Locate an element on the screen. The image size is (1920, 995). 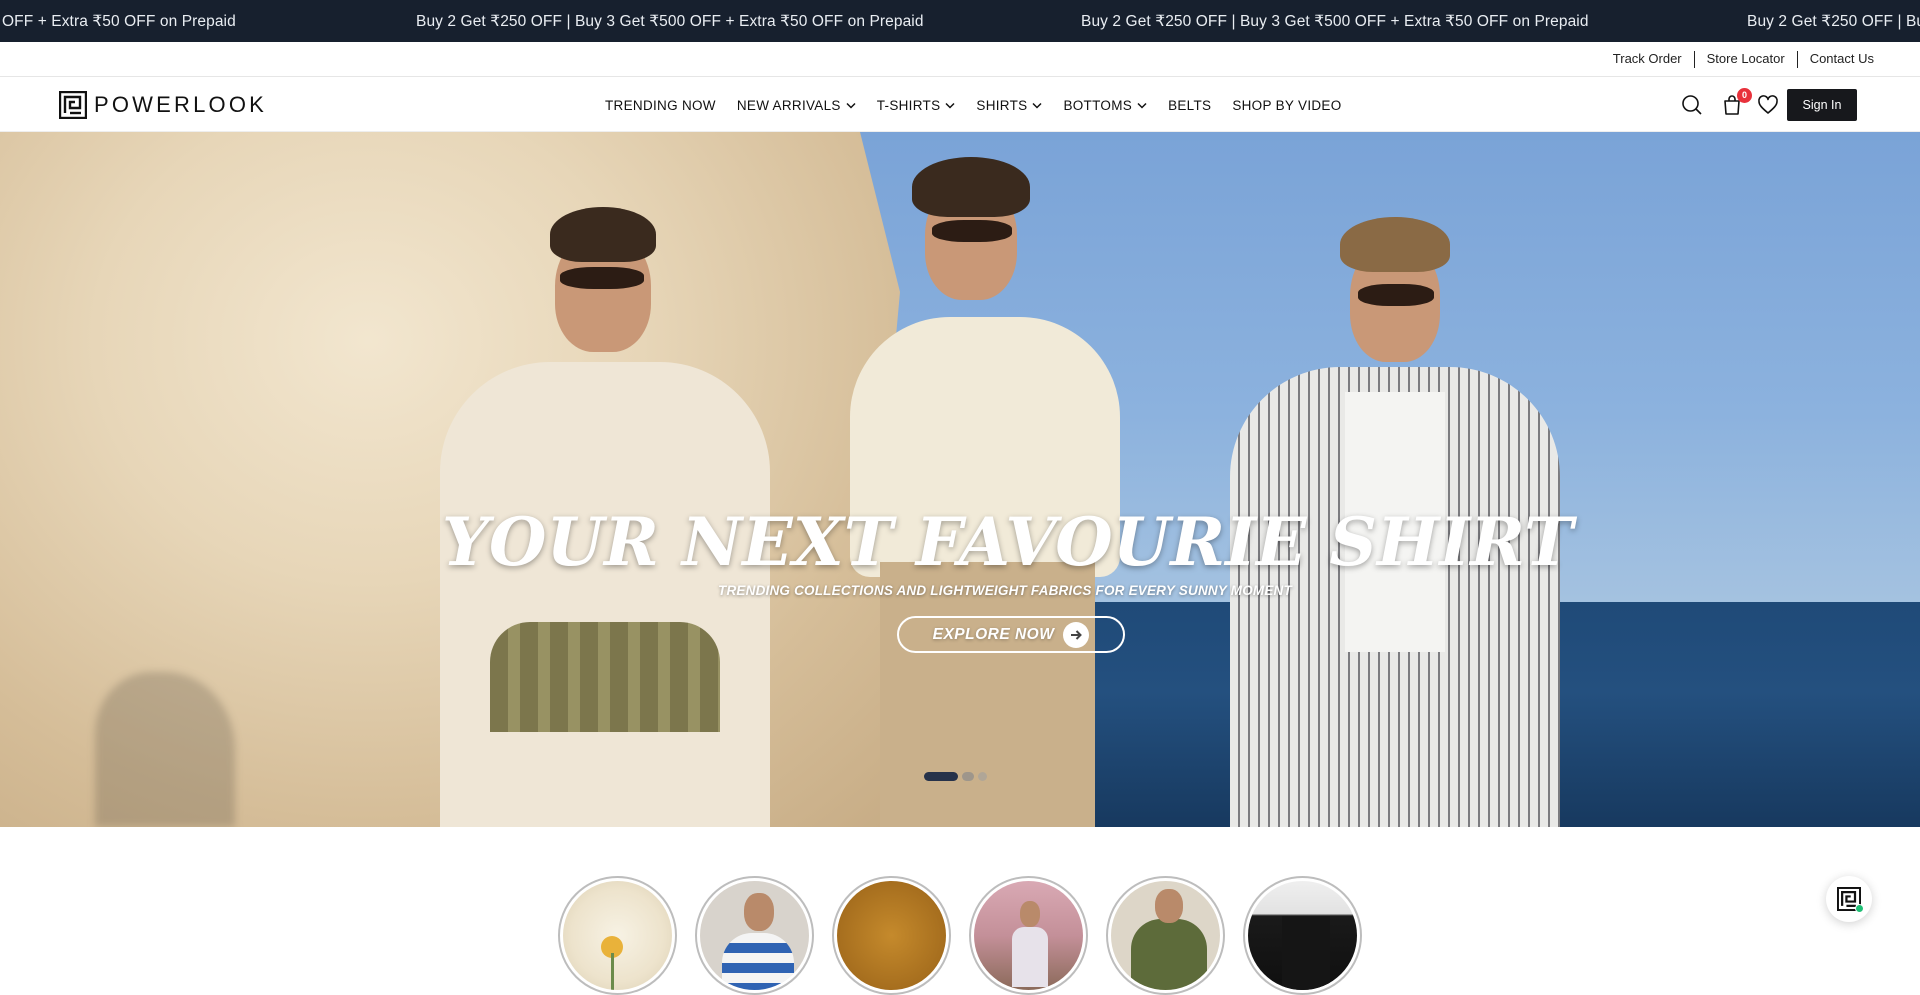
search-button is located at coordinates (1692, 105).